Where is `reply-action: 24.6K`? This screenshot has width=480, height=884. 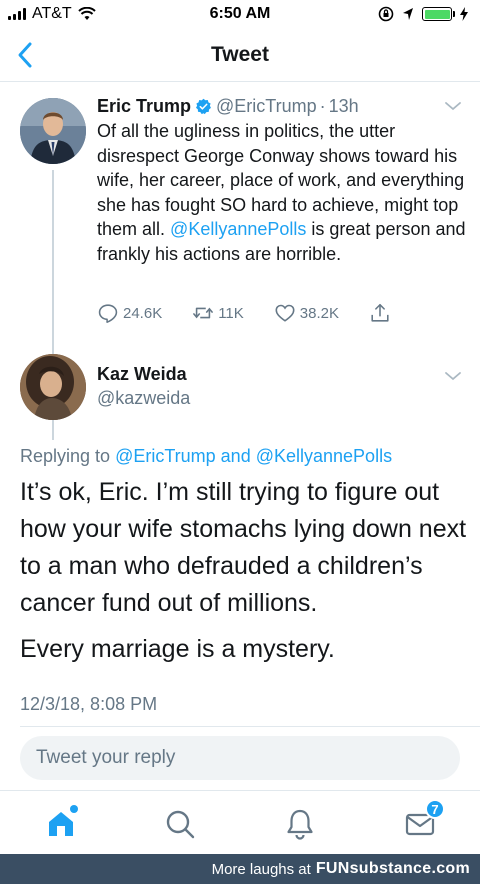 reply-action: 24.6K is located at coordinates (129, 313).